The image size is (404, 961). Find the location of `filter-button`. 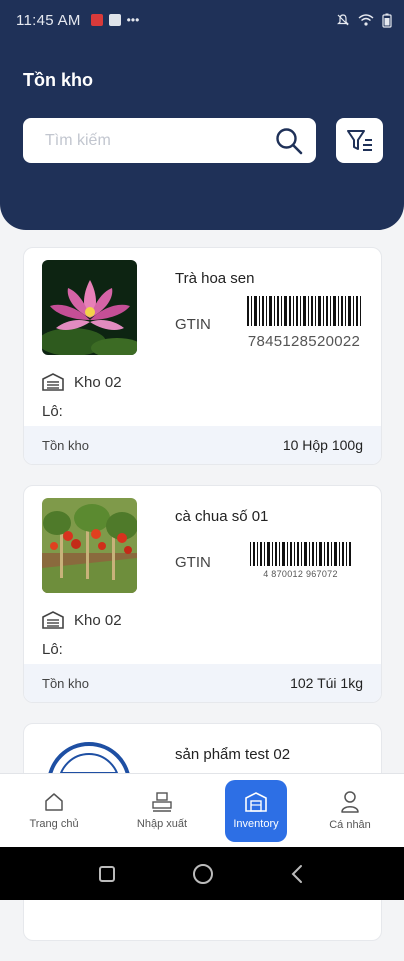

filter-button is located at coordinates (359, 140).